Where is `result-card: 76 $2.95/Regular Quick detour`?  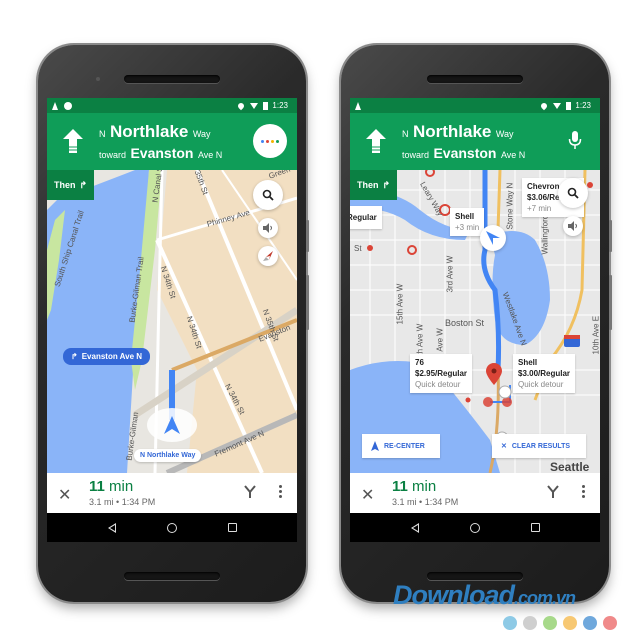 result-card: 76 $2.95/Regular Quick detour is located at coordinates (441, 373).